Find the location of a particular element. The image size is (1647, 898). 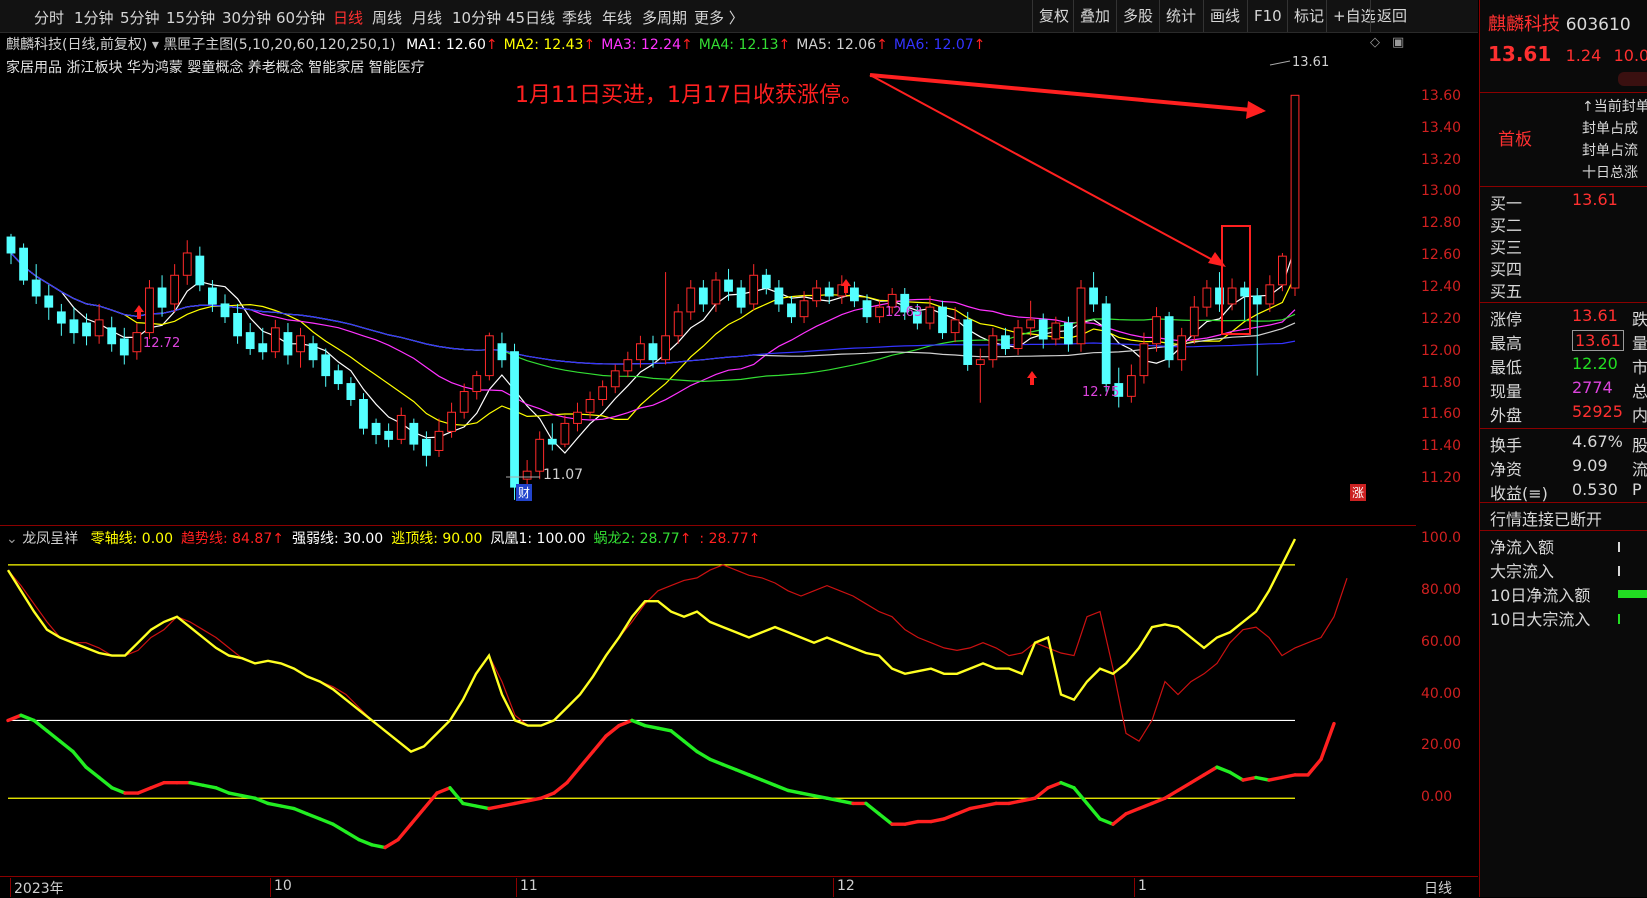

toolbar-button-4: 画线 is located at coordinates (1224, 16).